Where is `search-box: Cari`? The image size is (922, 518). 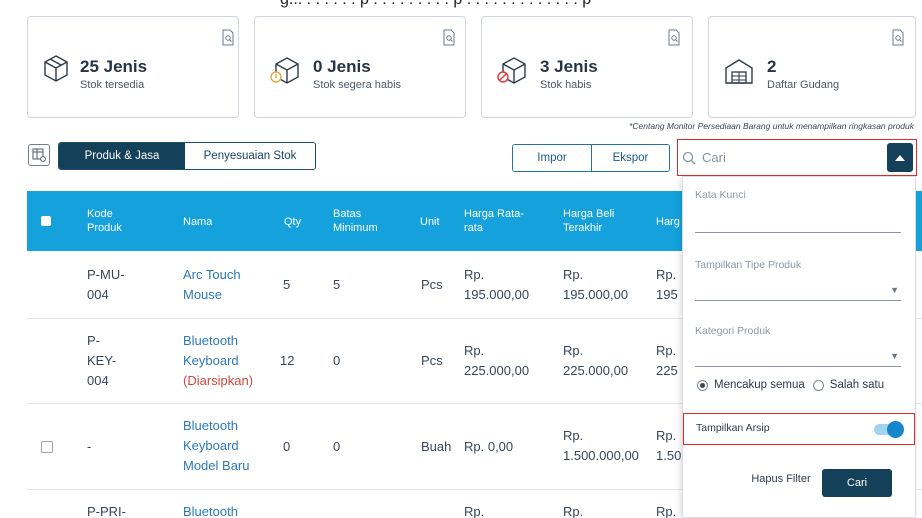 search-box: Cari is located at coordinates (797, 157).